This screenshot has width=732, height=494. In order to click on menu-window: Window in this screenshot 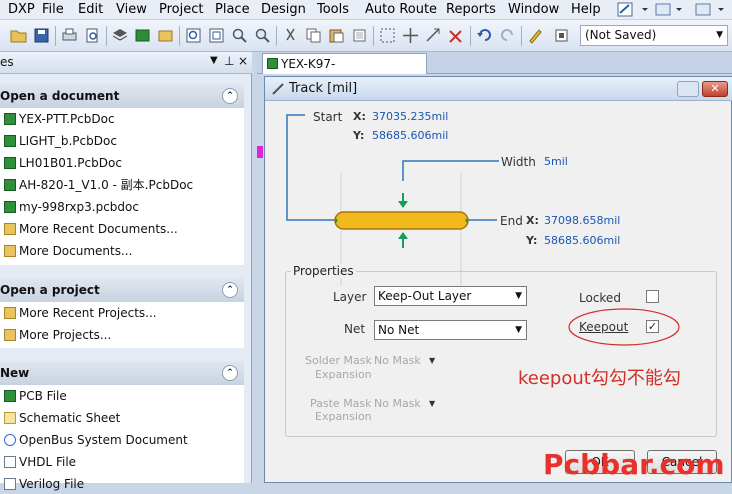, I will do `click(533, 10)`.